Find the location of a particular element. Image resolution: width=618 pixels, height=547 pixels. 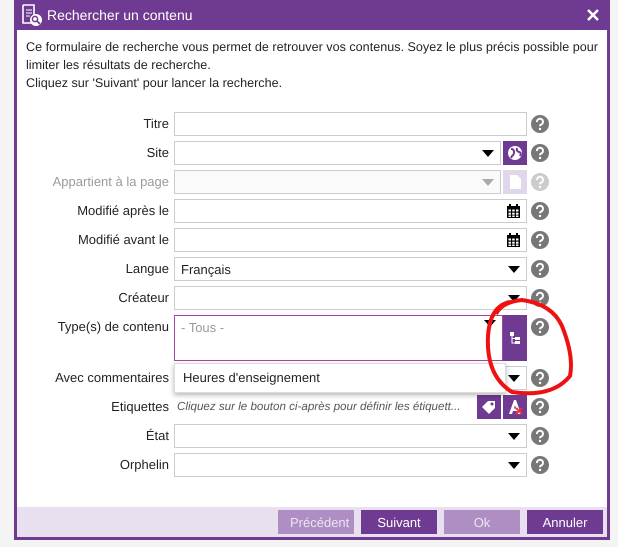

field-label: Type(s) de contenu is located at coordinates (113, 327).